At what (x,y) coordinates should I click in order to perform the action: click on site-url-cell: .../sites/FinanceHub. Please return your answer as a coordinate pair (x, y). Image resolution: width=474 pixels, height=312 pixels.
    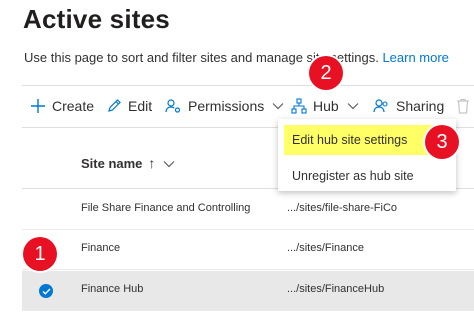
    Looking at the image, I should click on (336, 289).